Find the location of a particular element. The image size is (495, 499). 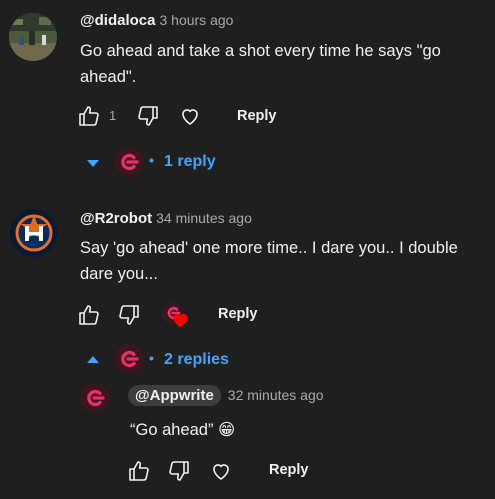

replies-toggle: • 1 reply is located at coordinates (156, 163).